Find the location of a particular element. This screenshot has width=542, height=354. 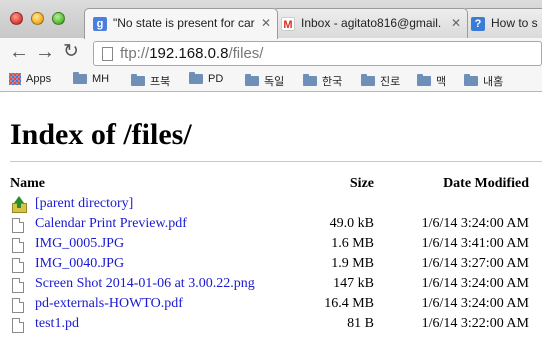

file-date: 1/6/14 3:22:00 AM is located at coordinates (475, 323).